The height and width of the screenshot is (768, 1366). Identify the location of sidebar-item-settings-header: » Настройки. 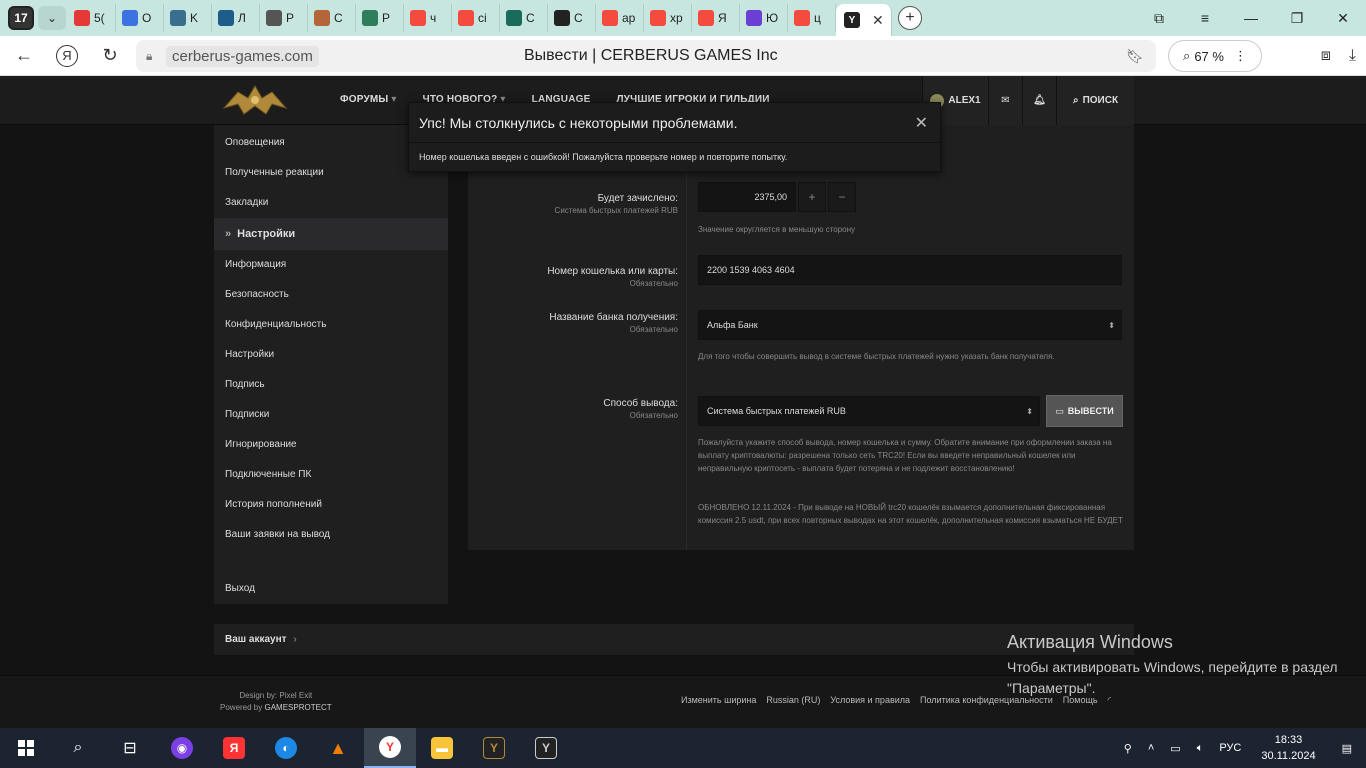
(331, 234).